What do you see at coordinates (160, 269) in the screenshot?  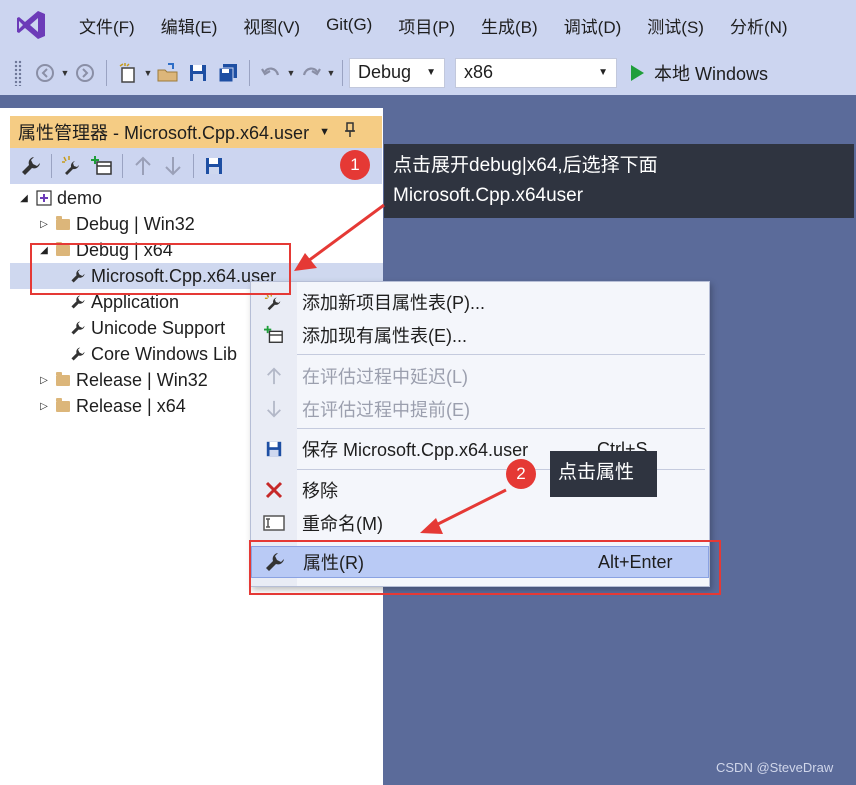 I see `highlight-box-cpp-user` at bounding box center [160, 269].